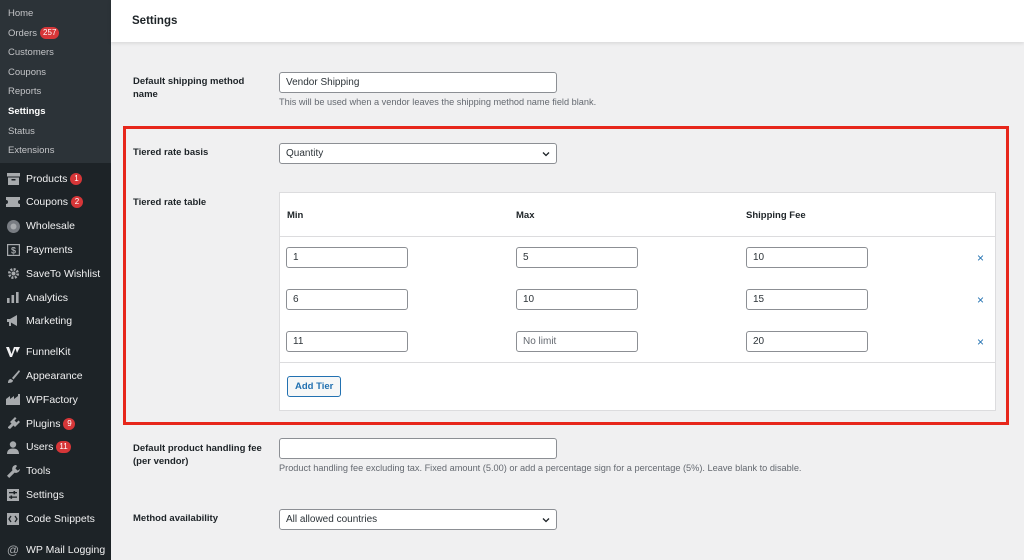  Describe the element at coordinates (55, 519) in the screenshot. I see `menu-code-snippets: Code Snippets` at that location.